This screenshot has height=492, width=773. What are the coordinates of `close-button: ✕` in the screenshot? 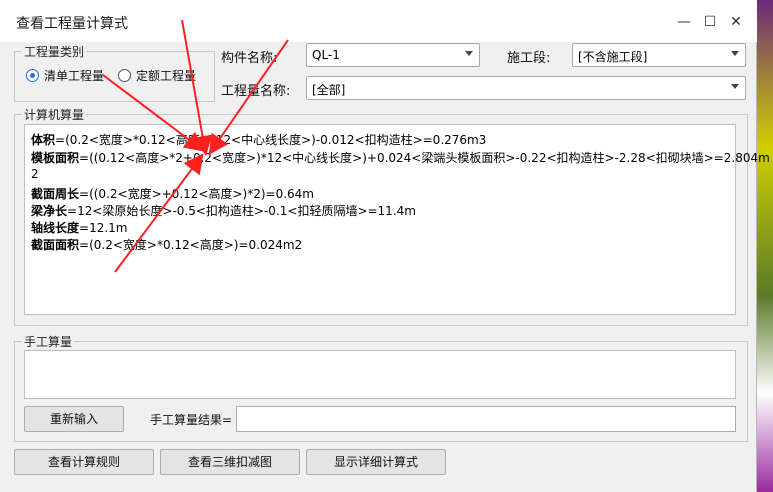 It's located at (736, 22).